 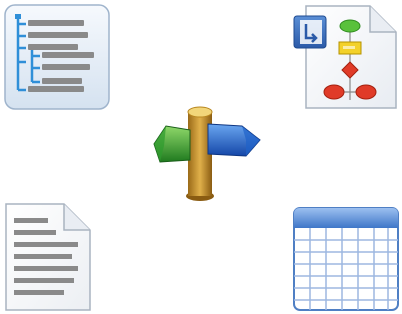 What do you see at coordinates (57, 57) in the screenshot?
I see `tree-view-icon` at bounding box center [57, 57].